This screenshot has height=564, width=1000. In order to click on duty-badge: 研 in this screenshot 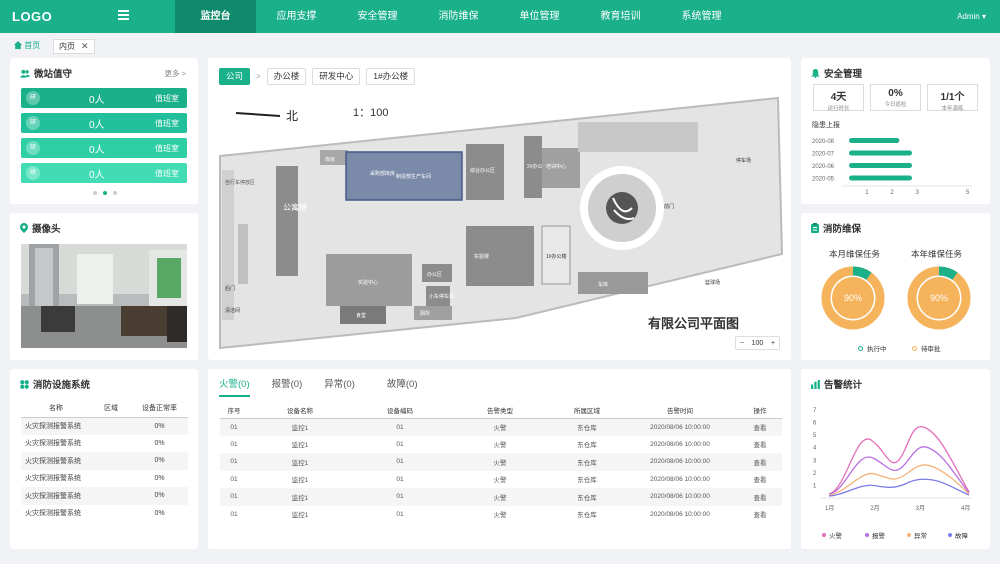, I will do `click(33, 123)`.